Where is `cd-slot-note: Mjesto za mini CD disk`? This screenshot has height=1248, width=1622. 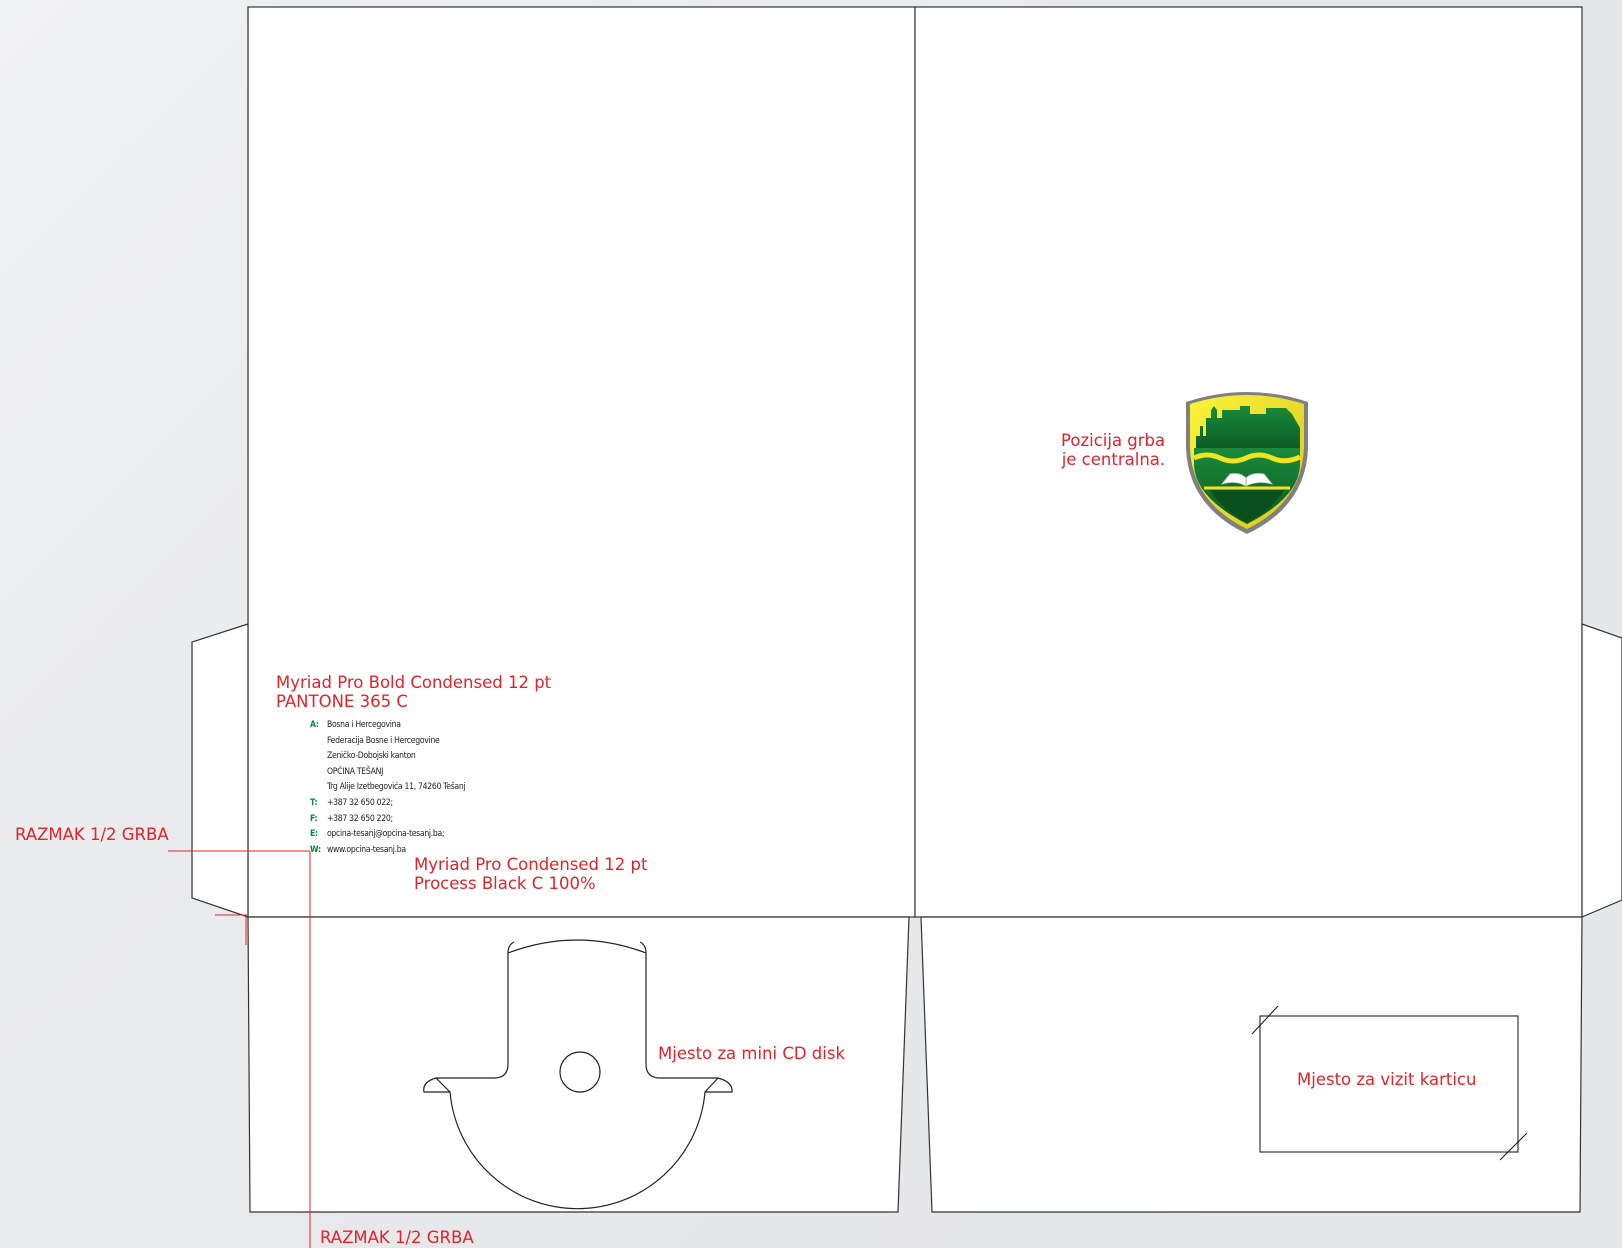
cd-slot-note: Mjesto za mini CD disk is located at coordinates (751, 1053).